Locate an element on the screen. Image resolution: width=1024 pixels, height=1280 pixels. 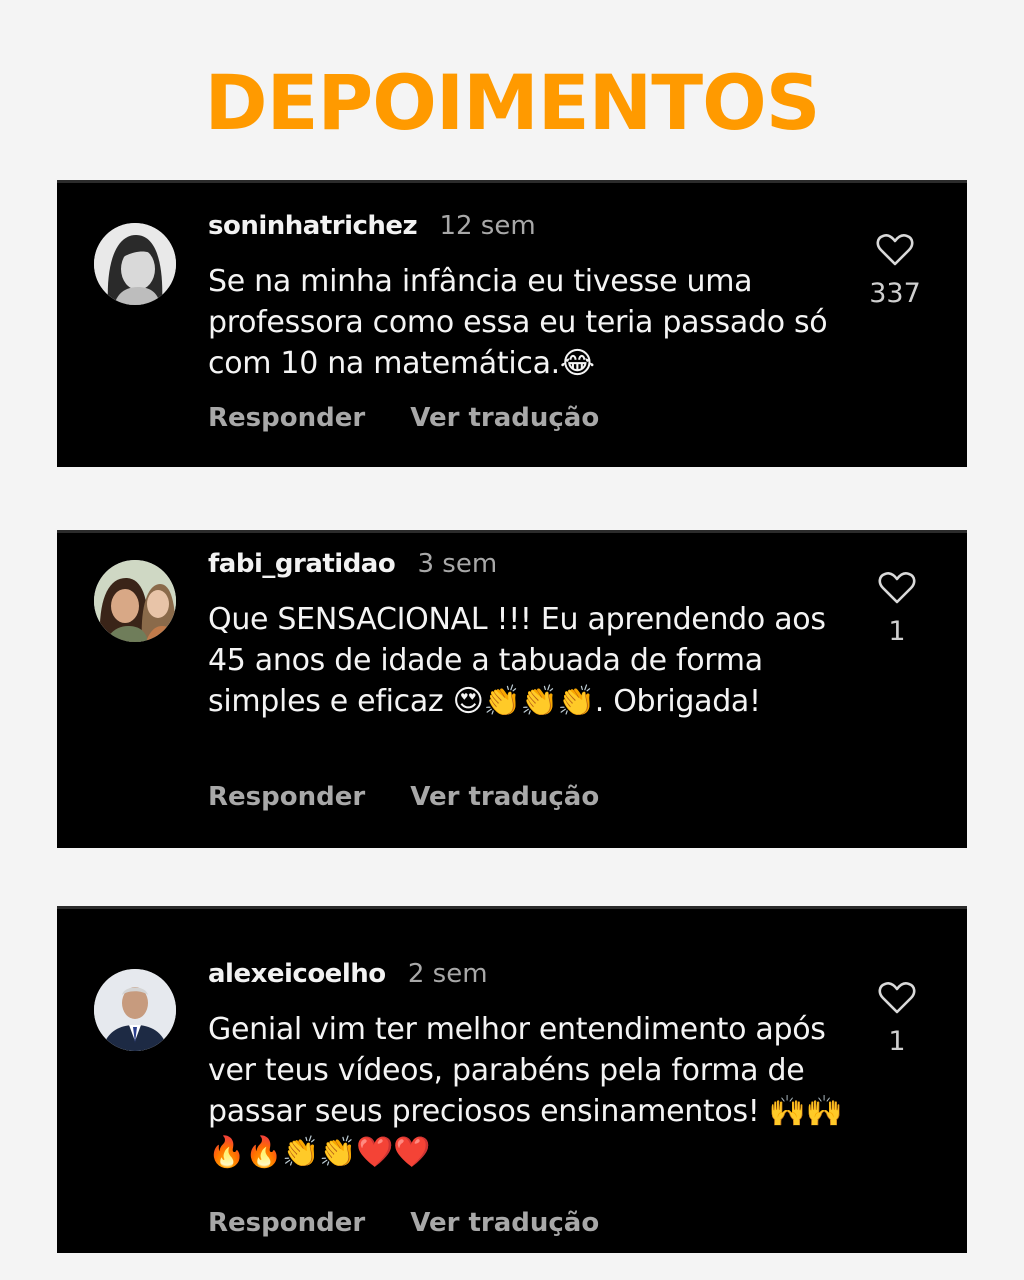
username: soninhatrichez is located at coordinates (313, 226).